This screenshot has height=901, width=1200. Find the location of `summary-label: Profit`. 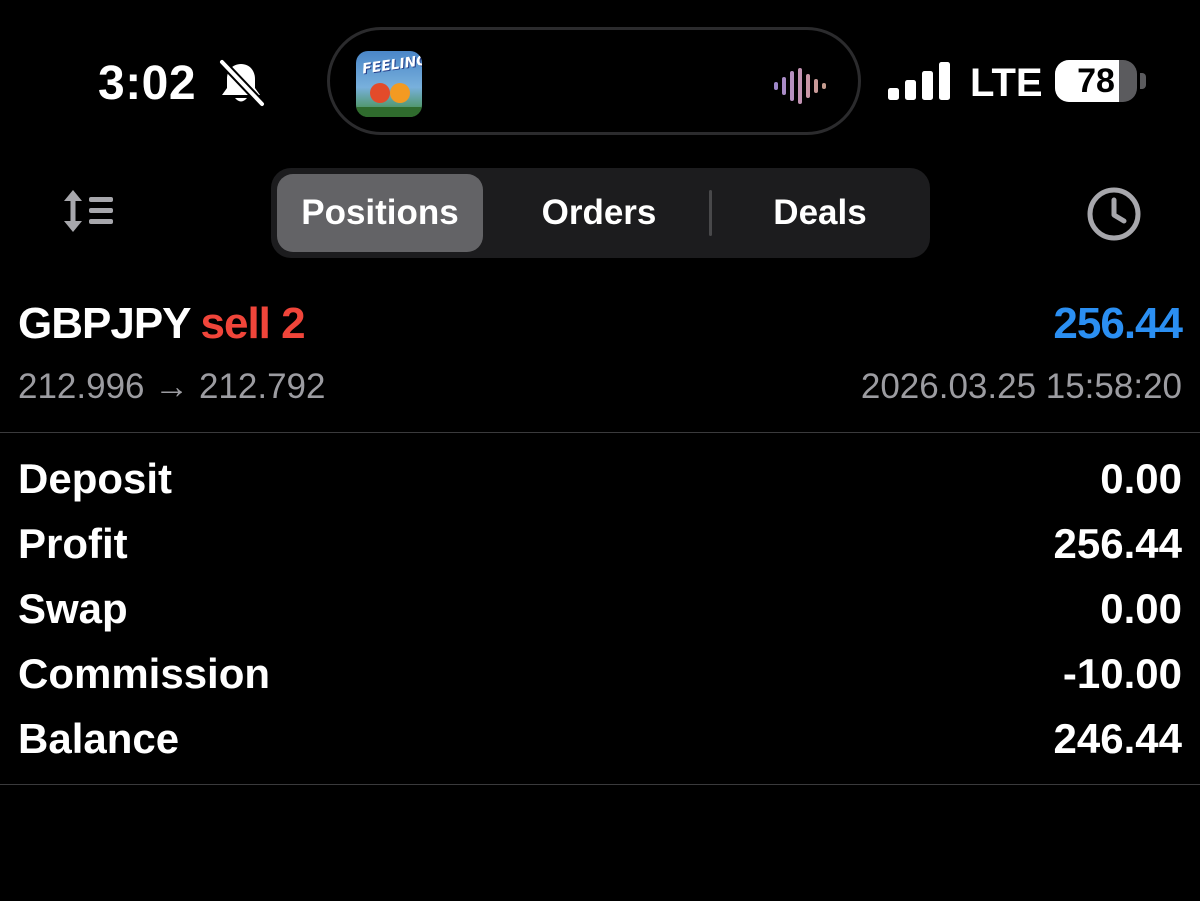

summary-label: Profit is located at coordinates (73, 543).